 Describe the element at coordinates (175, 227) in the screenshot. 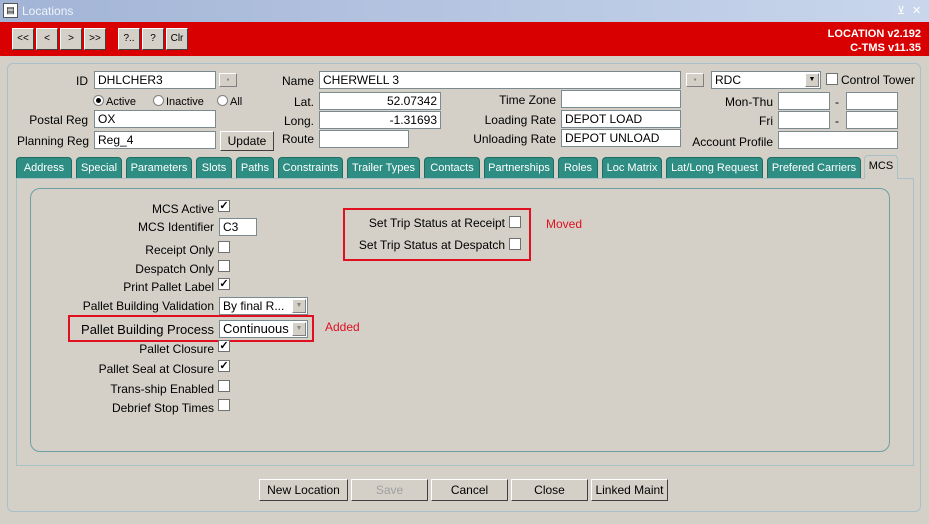

I see `mcs-identifier-label: MCS Identifier` at that location.